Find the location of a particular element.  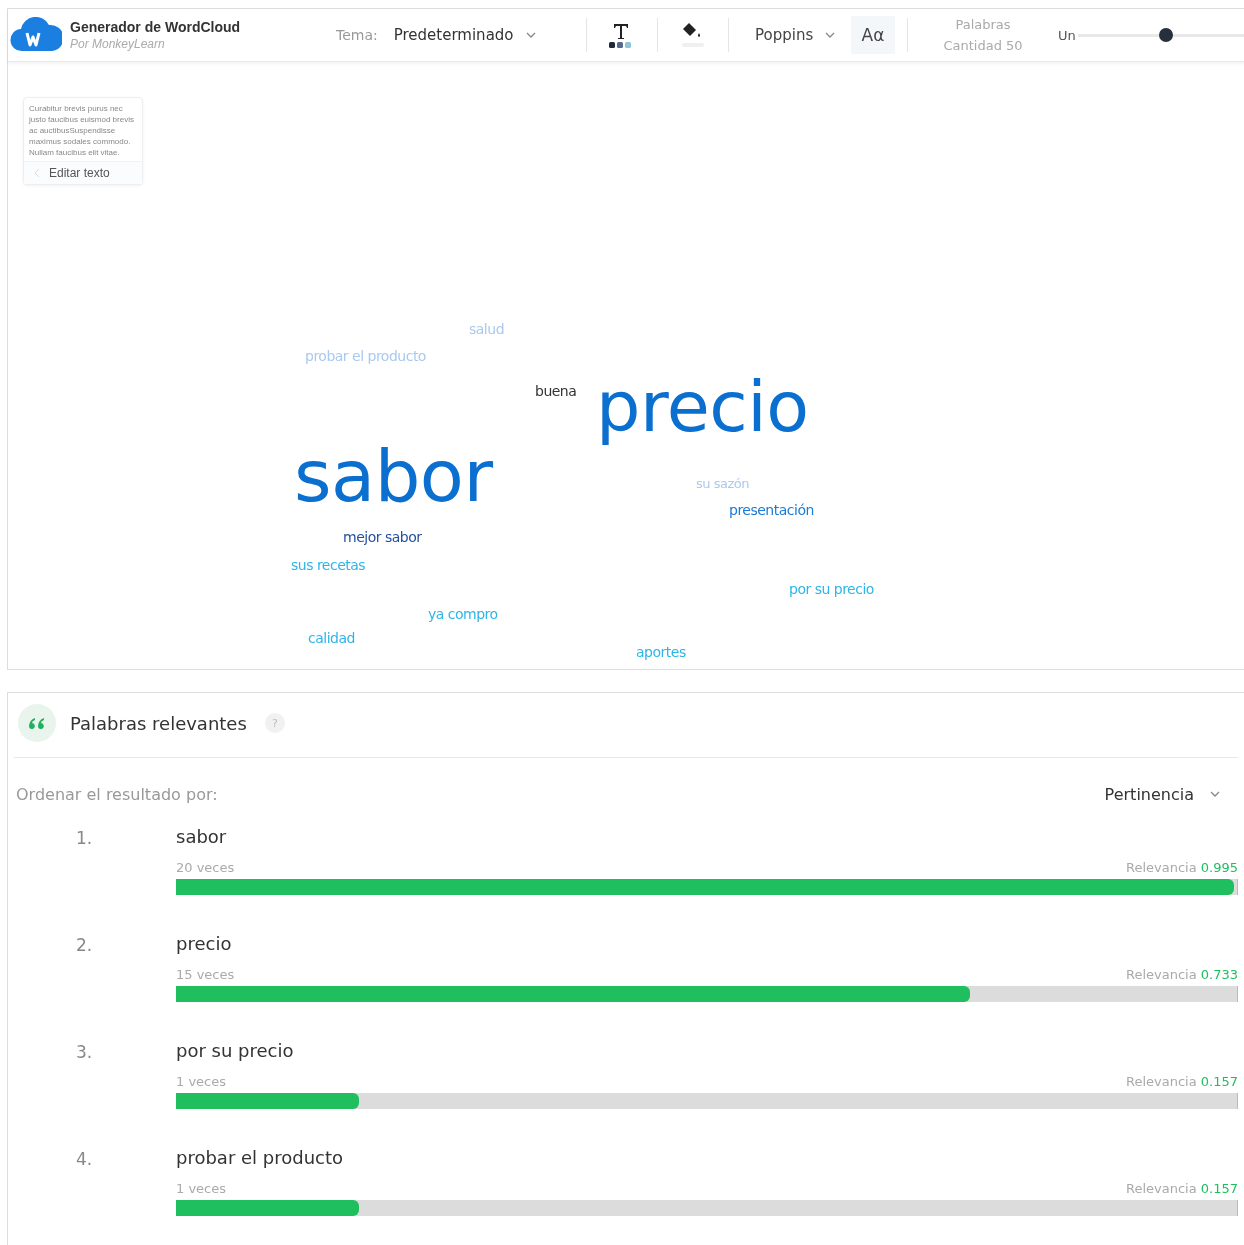

cloud-word: sus recetas is located at coordinates (328, 565).